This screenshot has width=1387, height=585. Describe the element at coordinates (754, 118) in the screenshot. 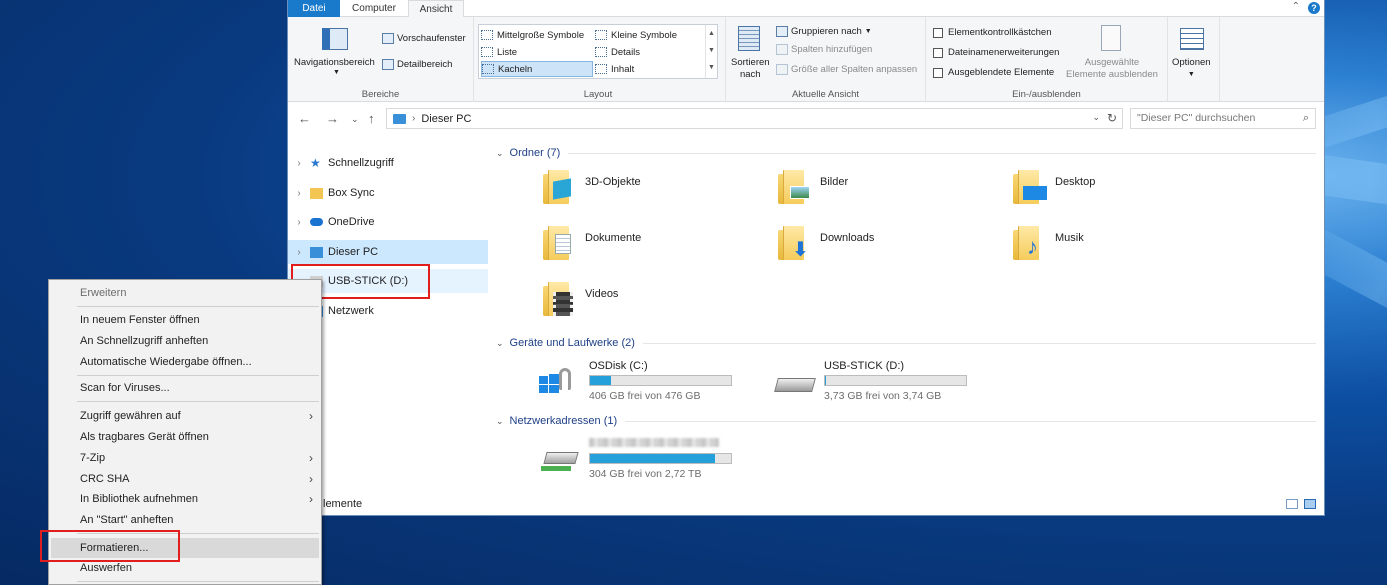

I see `address-input: › Dieser PC ⌄ ↻` at that location.